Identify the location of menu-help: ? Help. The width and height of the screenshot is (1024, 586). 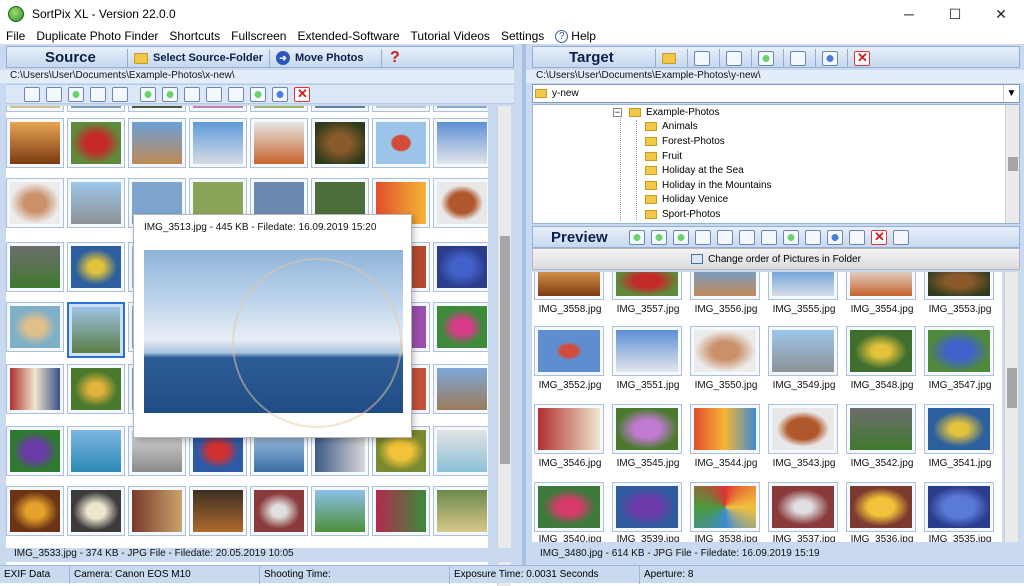
(575, 36).